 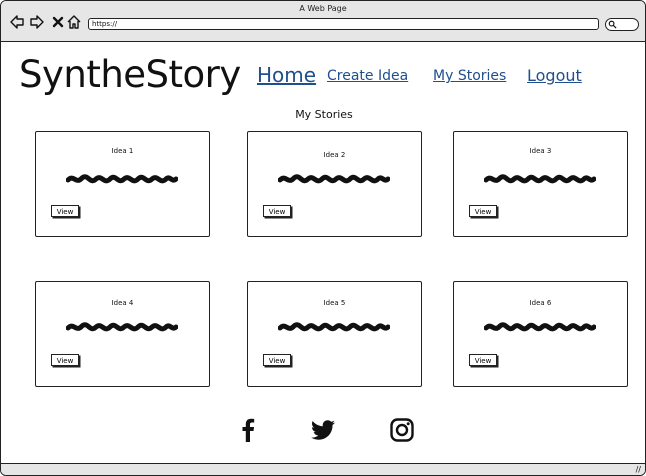 What do you see at coordinates (122, 303) in the screenshot?
I see `card-title: Idea 4` at bounding box center [122, 303].